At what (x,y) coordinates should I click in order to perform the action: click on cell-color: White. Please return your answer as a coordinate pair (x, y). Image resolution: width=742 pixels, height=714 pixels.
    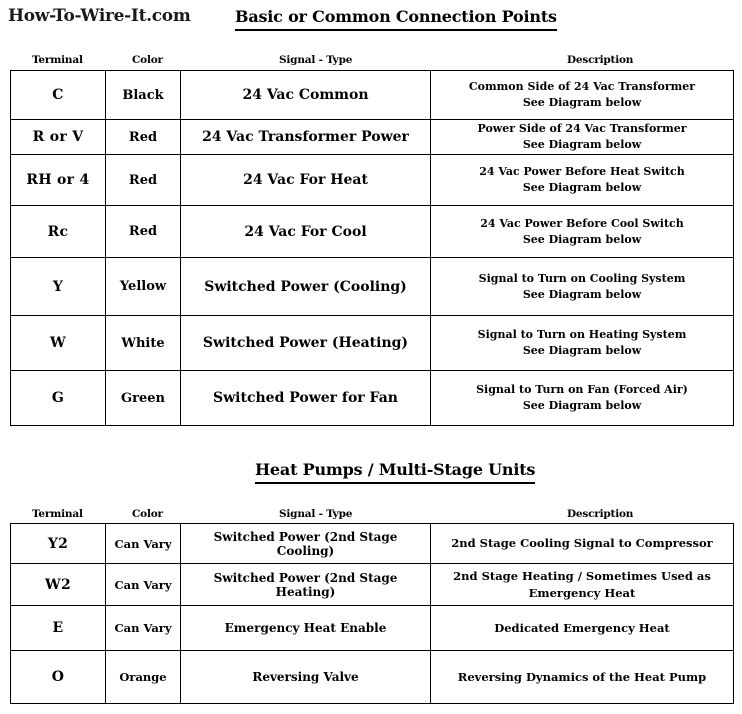
    Looking at the image, I should click on (143, 343).